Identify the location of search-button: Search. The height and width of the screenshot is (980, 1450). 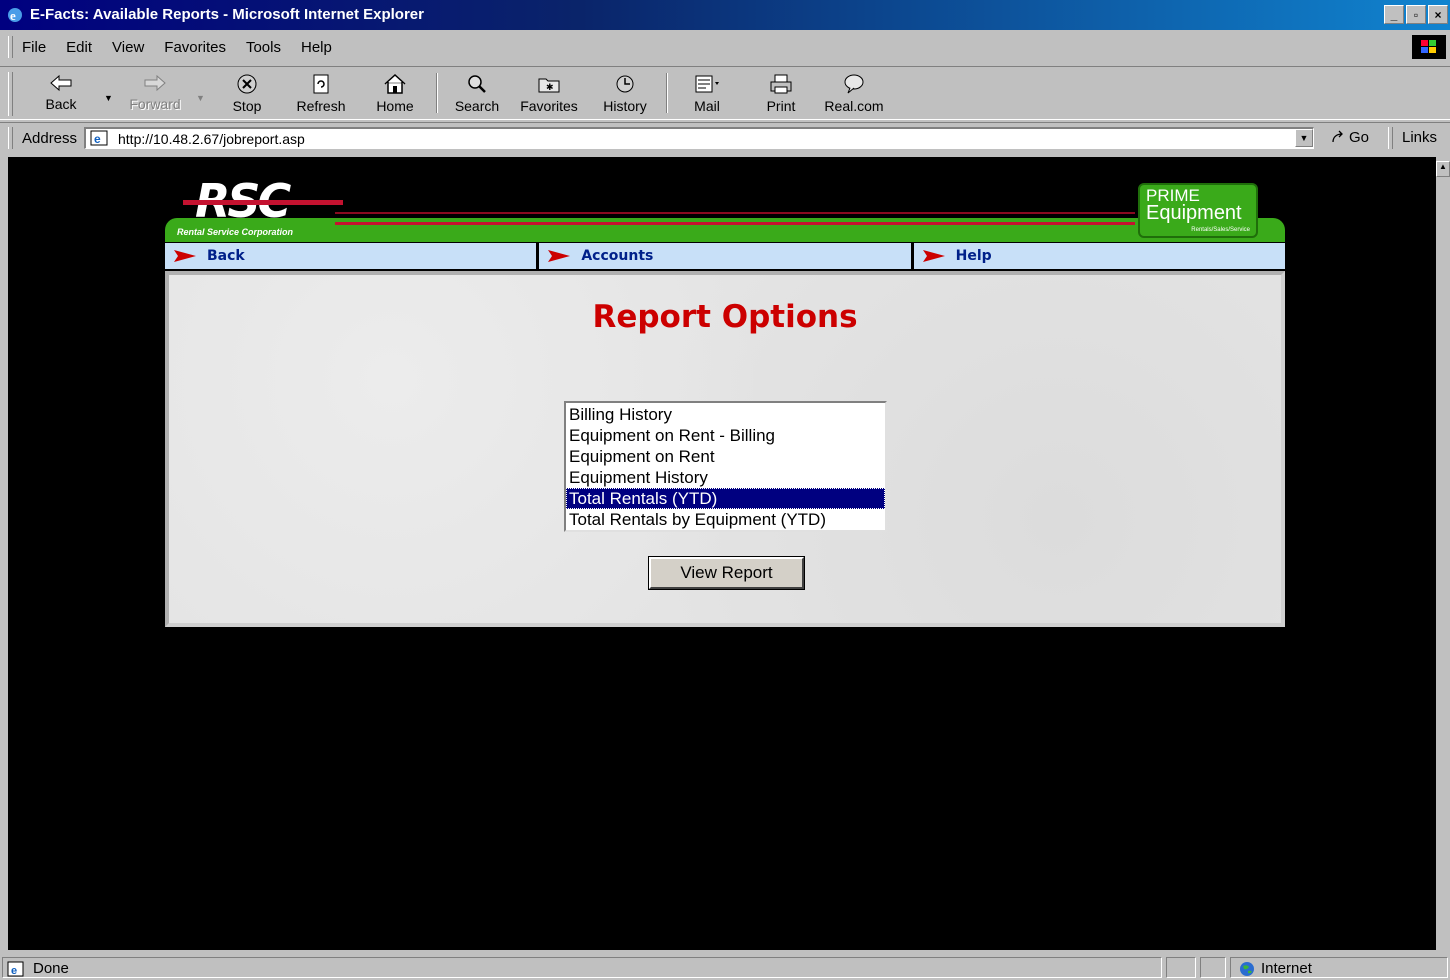
(477, 94).